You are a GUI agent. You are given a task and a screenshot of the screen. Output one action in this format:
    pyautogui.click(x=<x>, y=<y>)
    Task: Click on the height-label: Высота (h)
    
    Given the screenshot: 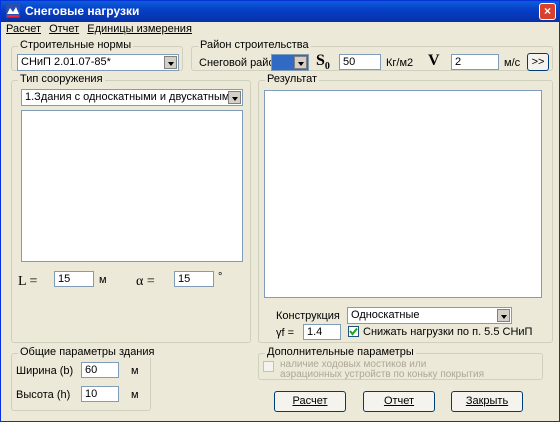 What is the action you would take?
    pyautogui.click(x=43, y=395)
    